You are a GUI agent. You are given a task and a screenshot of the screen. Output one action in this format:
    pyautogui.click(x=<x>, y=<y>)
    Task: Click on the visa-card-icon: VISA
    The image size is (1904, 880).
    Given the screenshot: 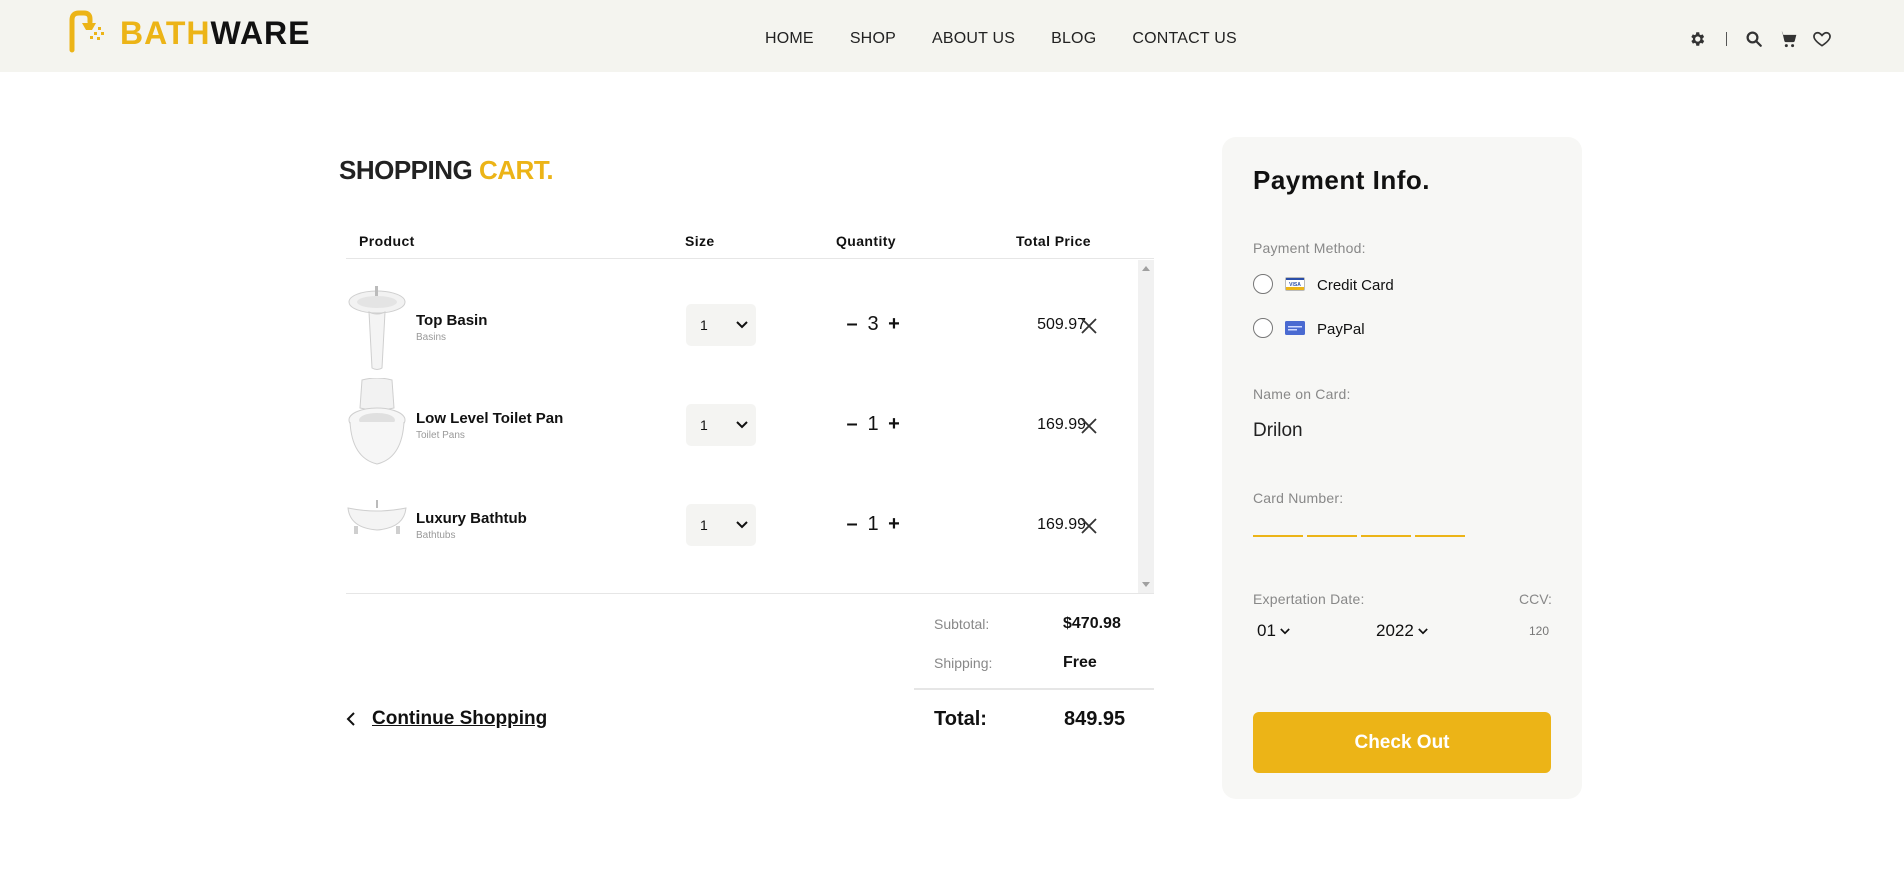 What is the action you would take?
    pyautogui.click(x=1295, y=284)
    